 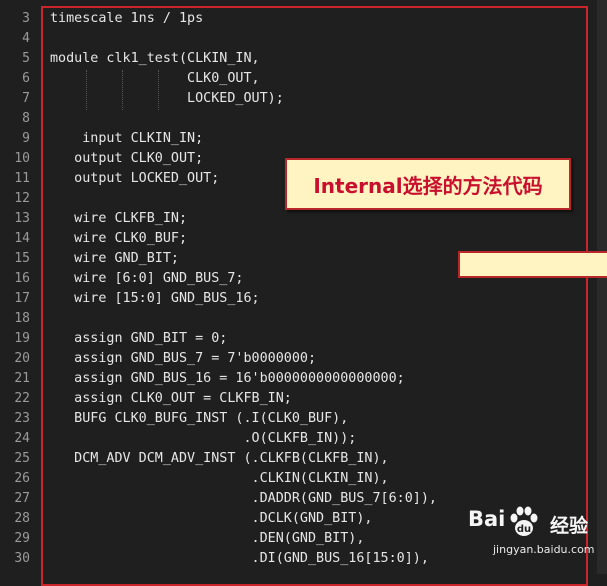 I want to click on line-number: 21, so click(x=22, y=378).